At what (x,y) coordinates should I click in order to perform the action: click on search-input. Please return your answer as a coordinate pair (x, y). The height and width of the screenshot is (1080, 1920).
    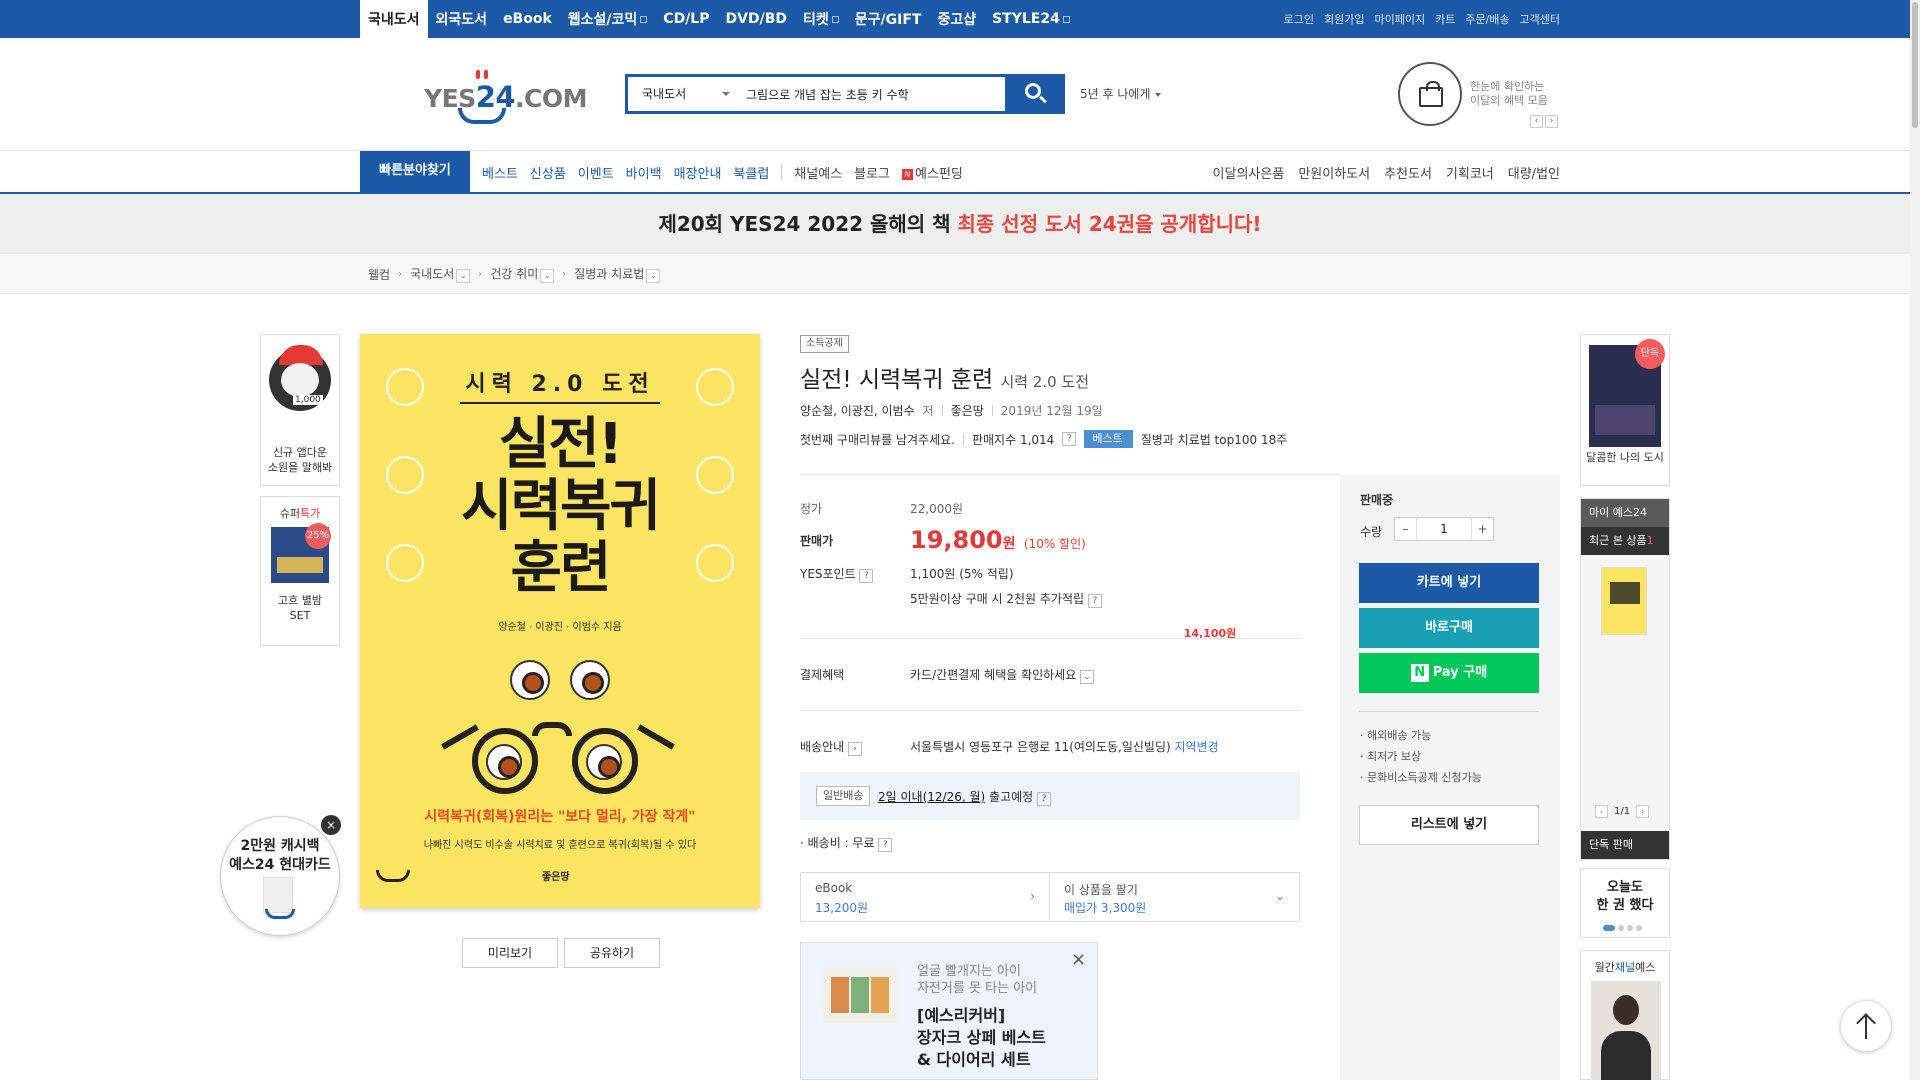
    Looking at the image, I should click on (876, 94).